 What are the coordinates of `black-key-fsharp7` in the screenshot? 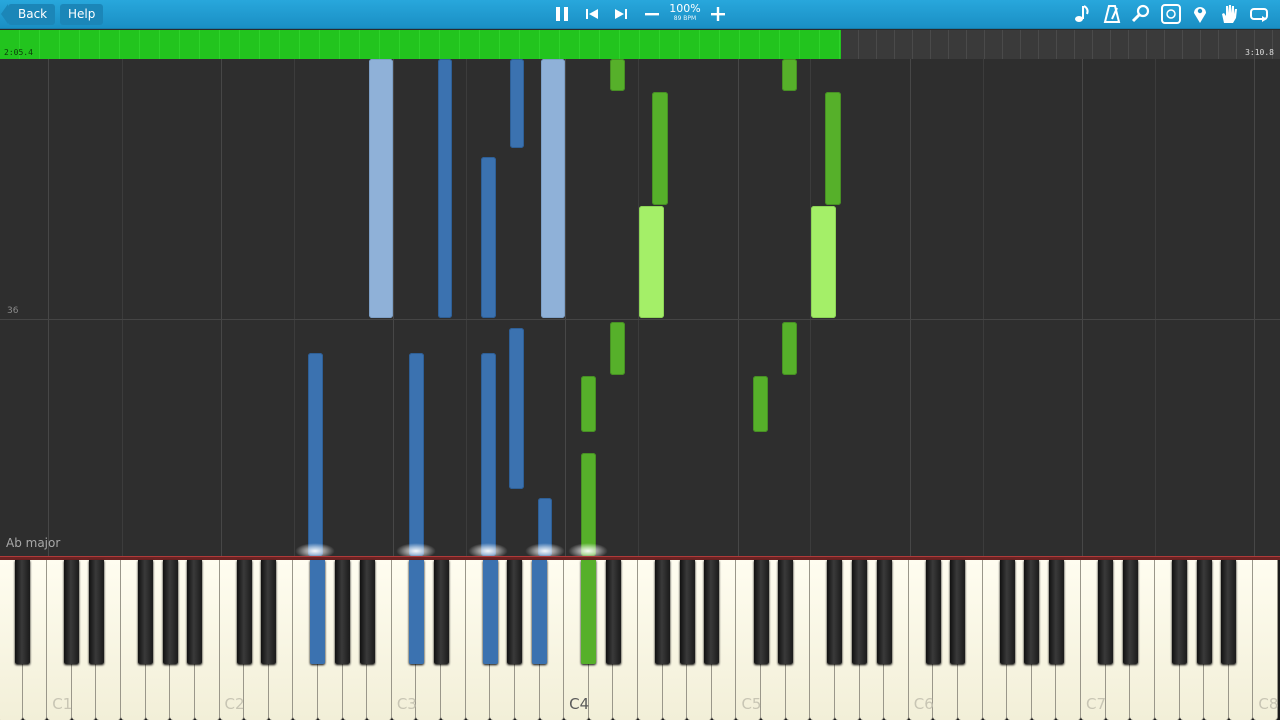 It's located at (1180, 612).